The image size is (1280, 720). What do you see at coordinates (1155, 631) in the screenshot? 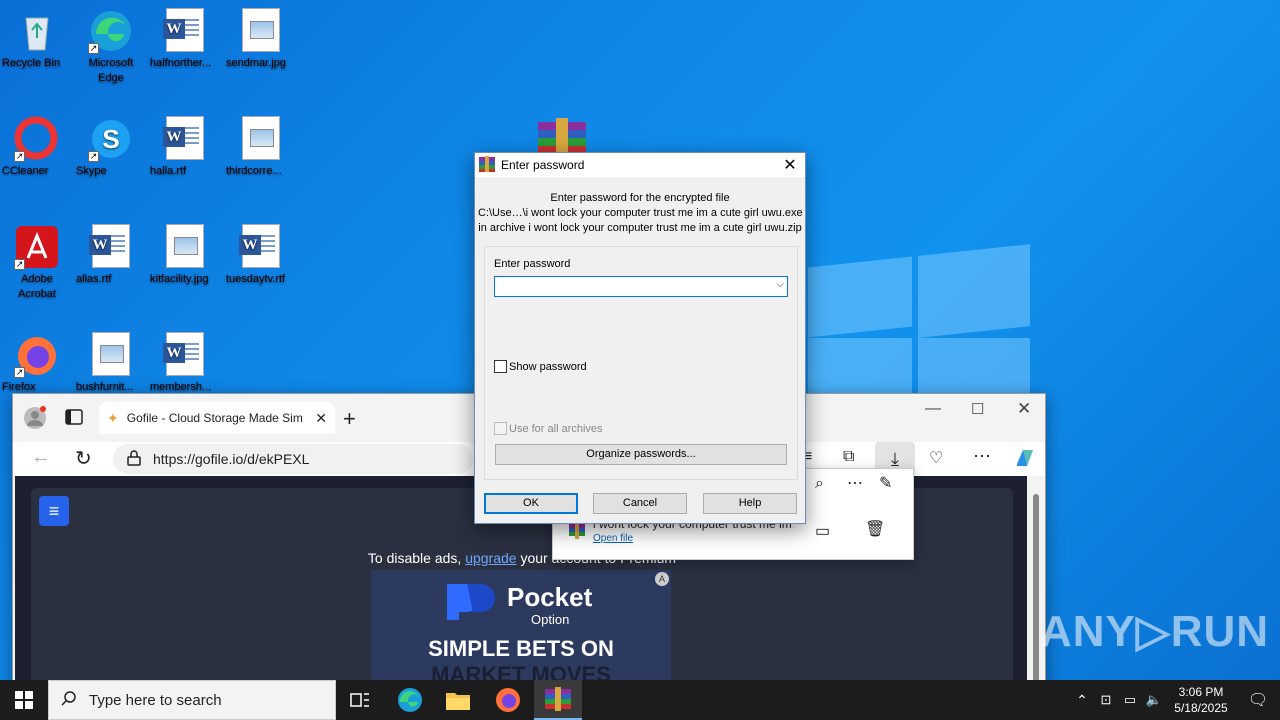
I see `anyrun-watermark: ANY▷RUN` at bounding box center [1155, 631].